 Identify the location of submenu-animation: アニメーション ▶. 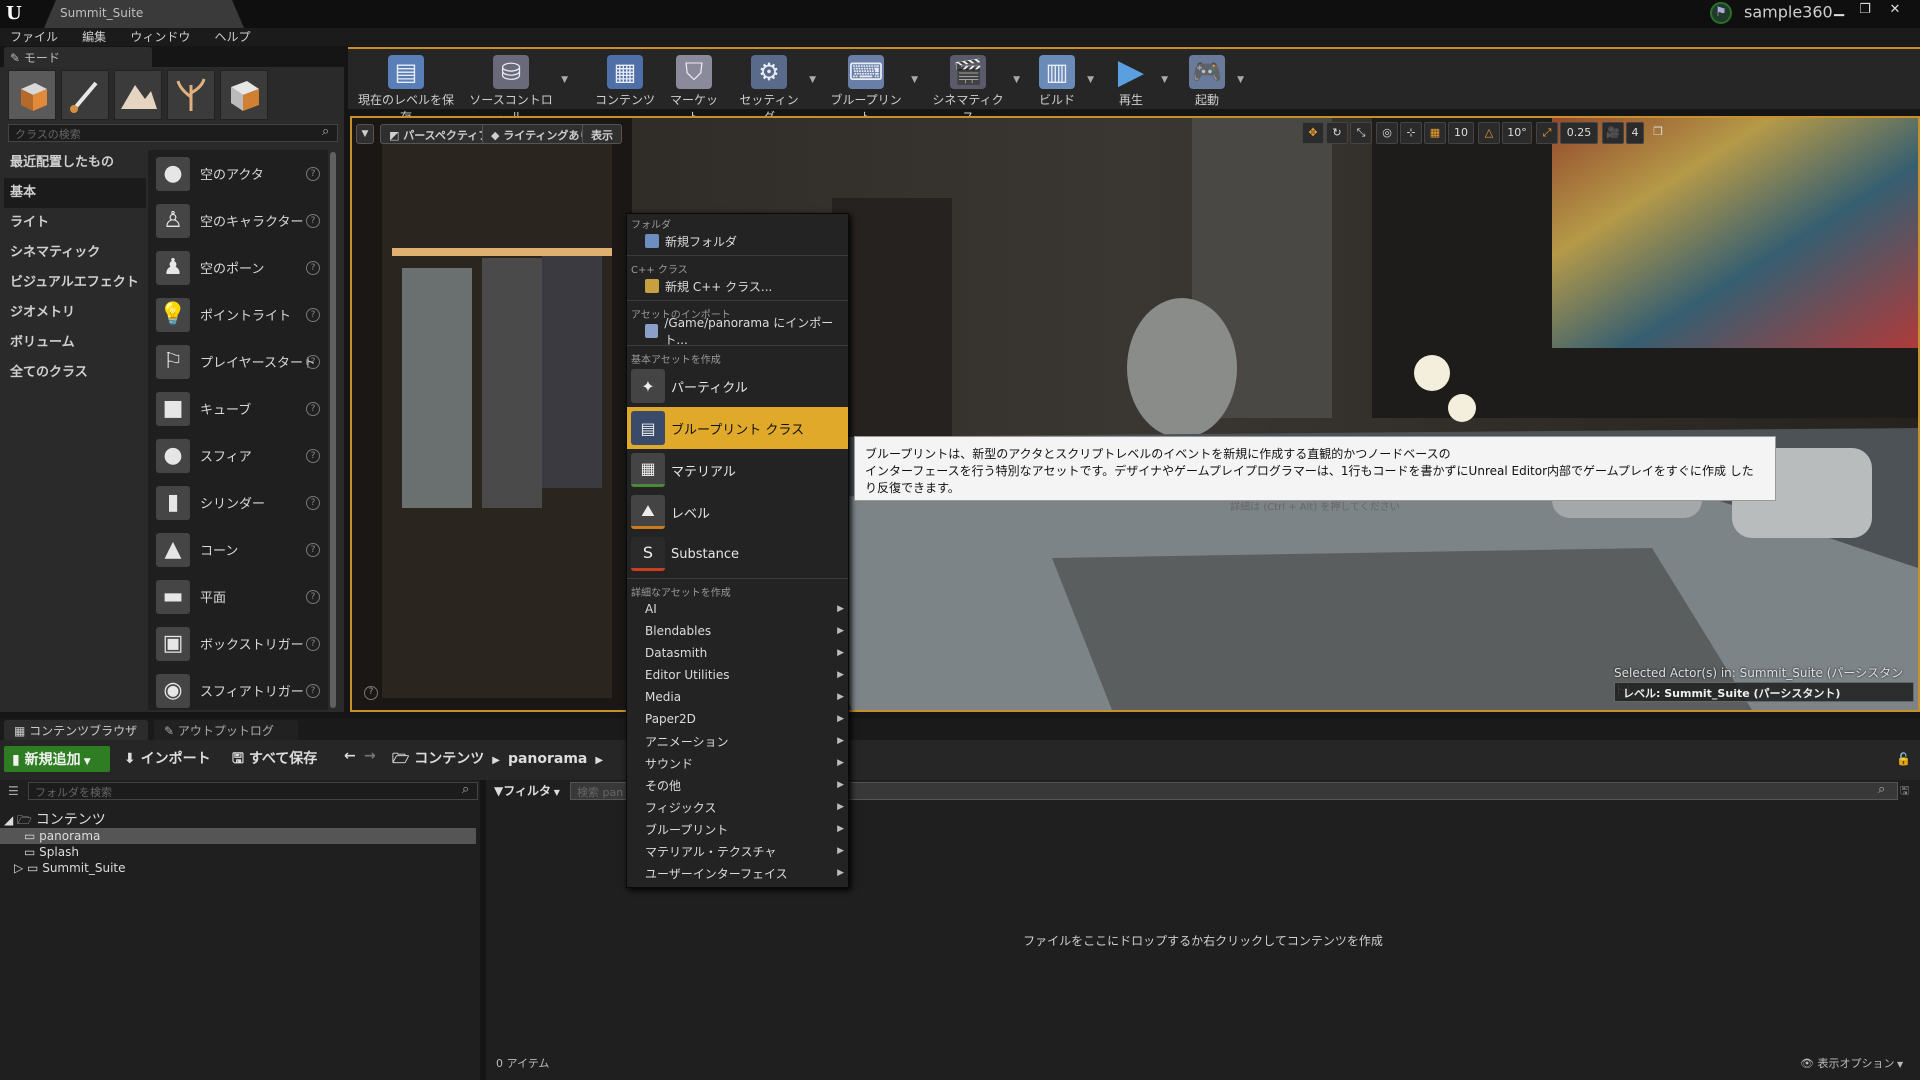
(737, 741).